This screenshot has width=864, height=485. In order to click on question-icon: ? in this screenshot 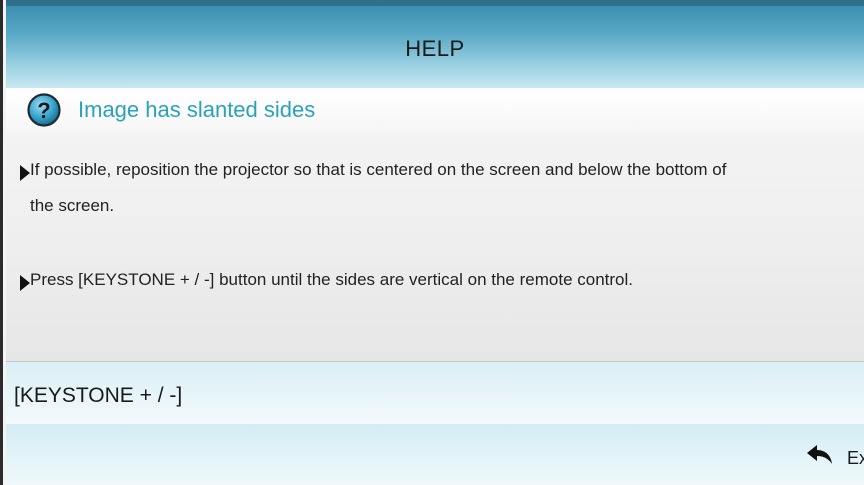, I will do `click(44, 110)`.